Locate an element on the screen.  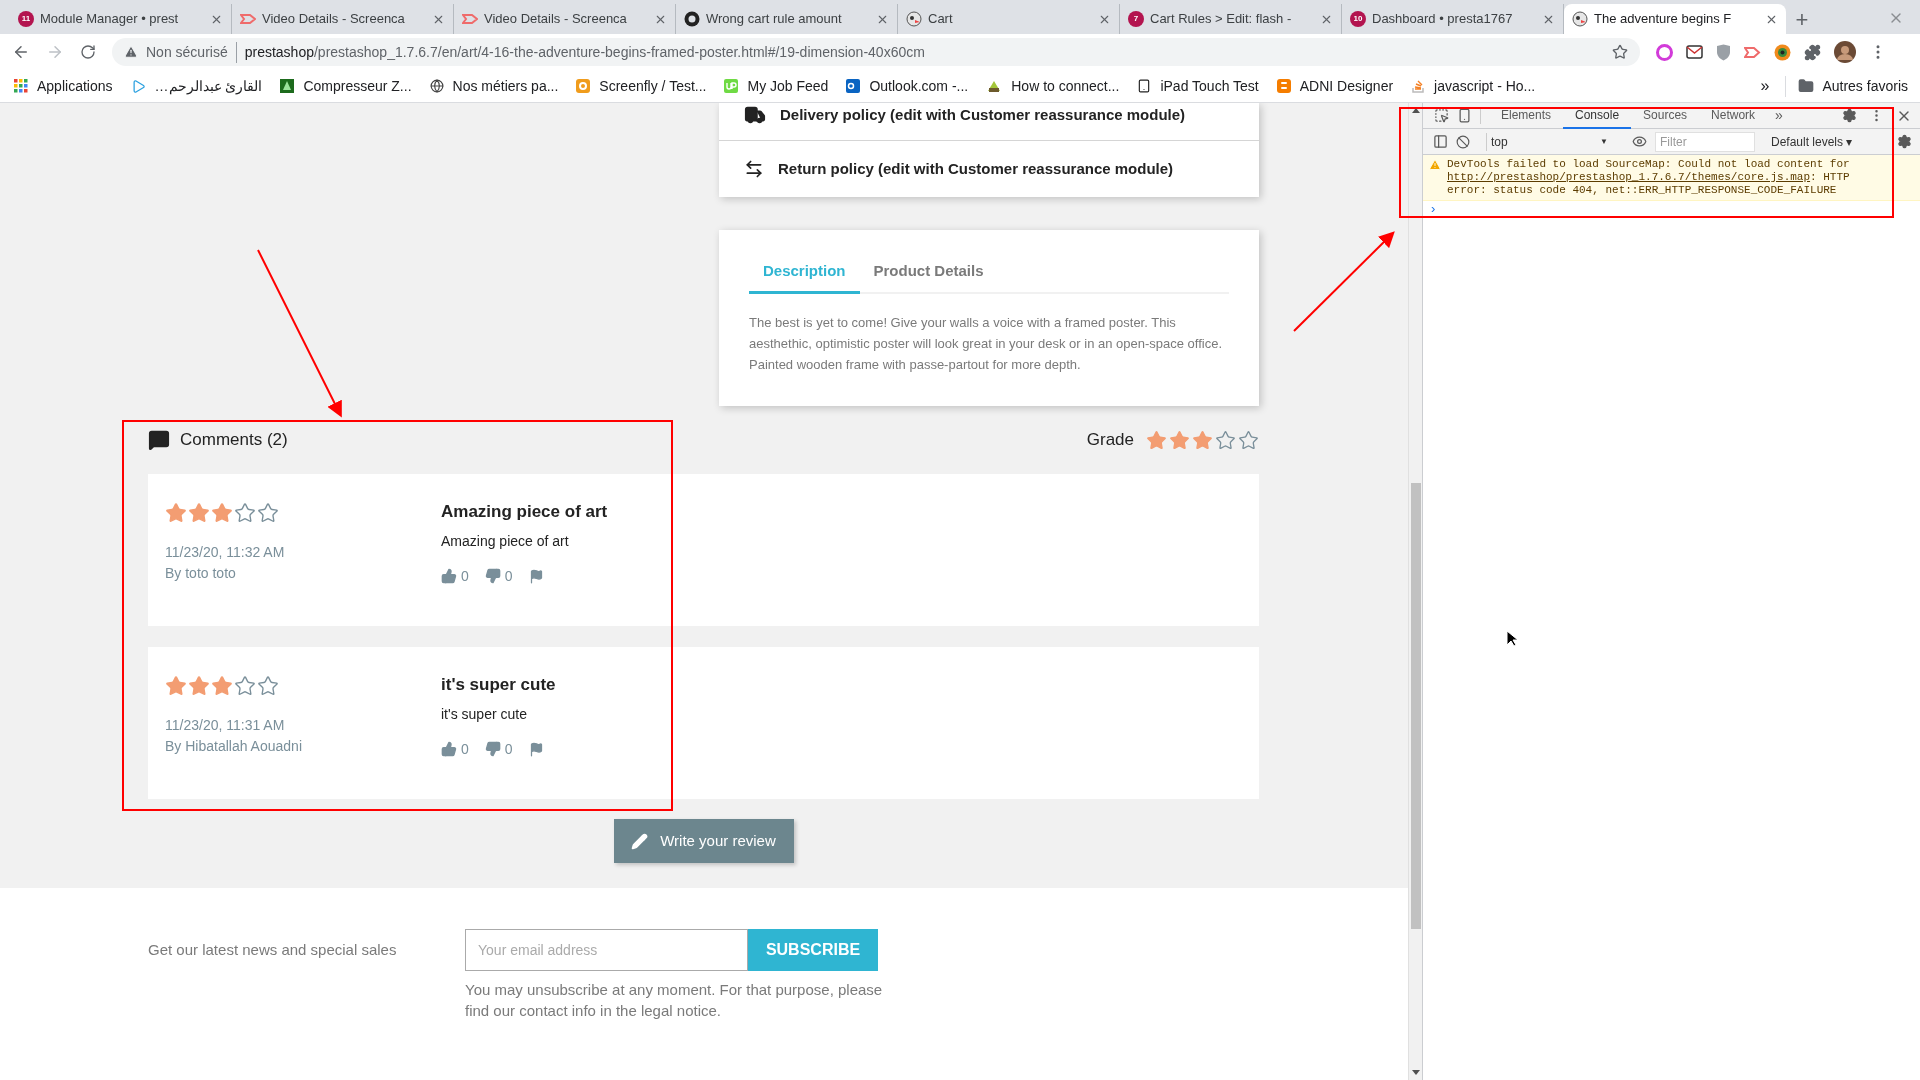
comments-title: Comments (2) is located at coordinates (234, 440).